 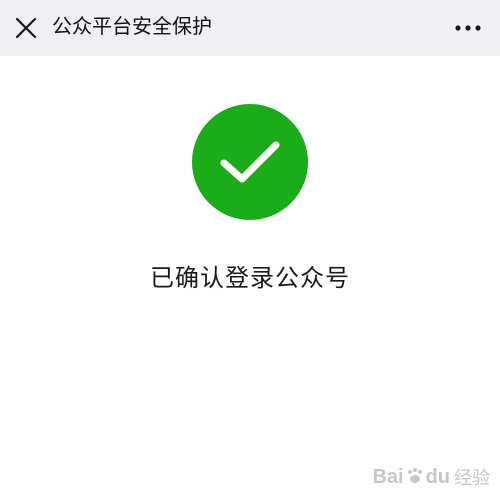 I want to click on close-button, so click(x=26, y=28).